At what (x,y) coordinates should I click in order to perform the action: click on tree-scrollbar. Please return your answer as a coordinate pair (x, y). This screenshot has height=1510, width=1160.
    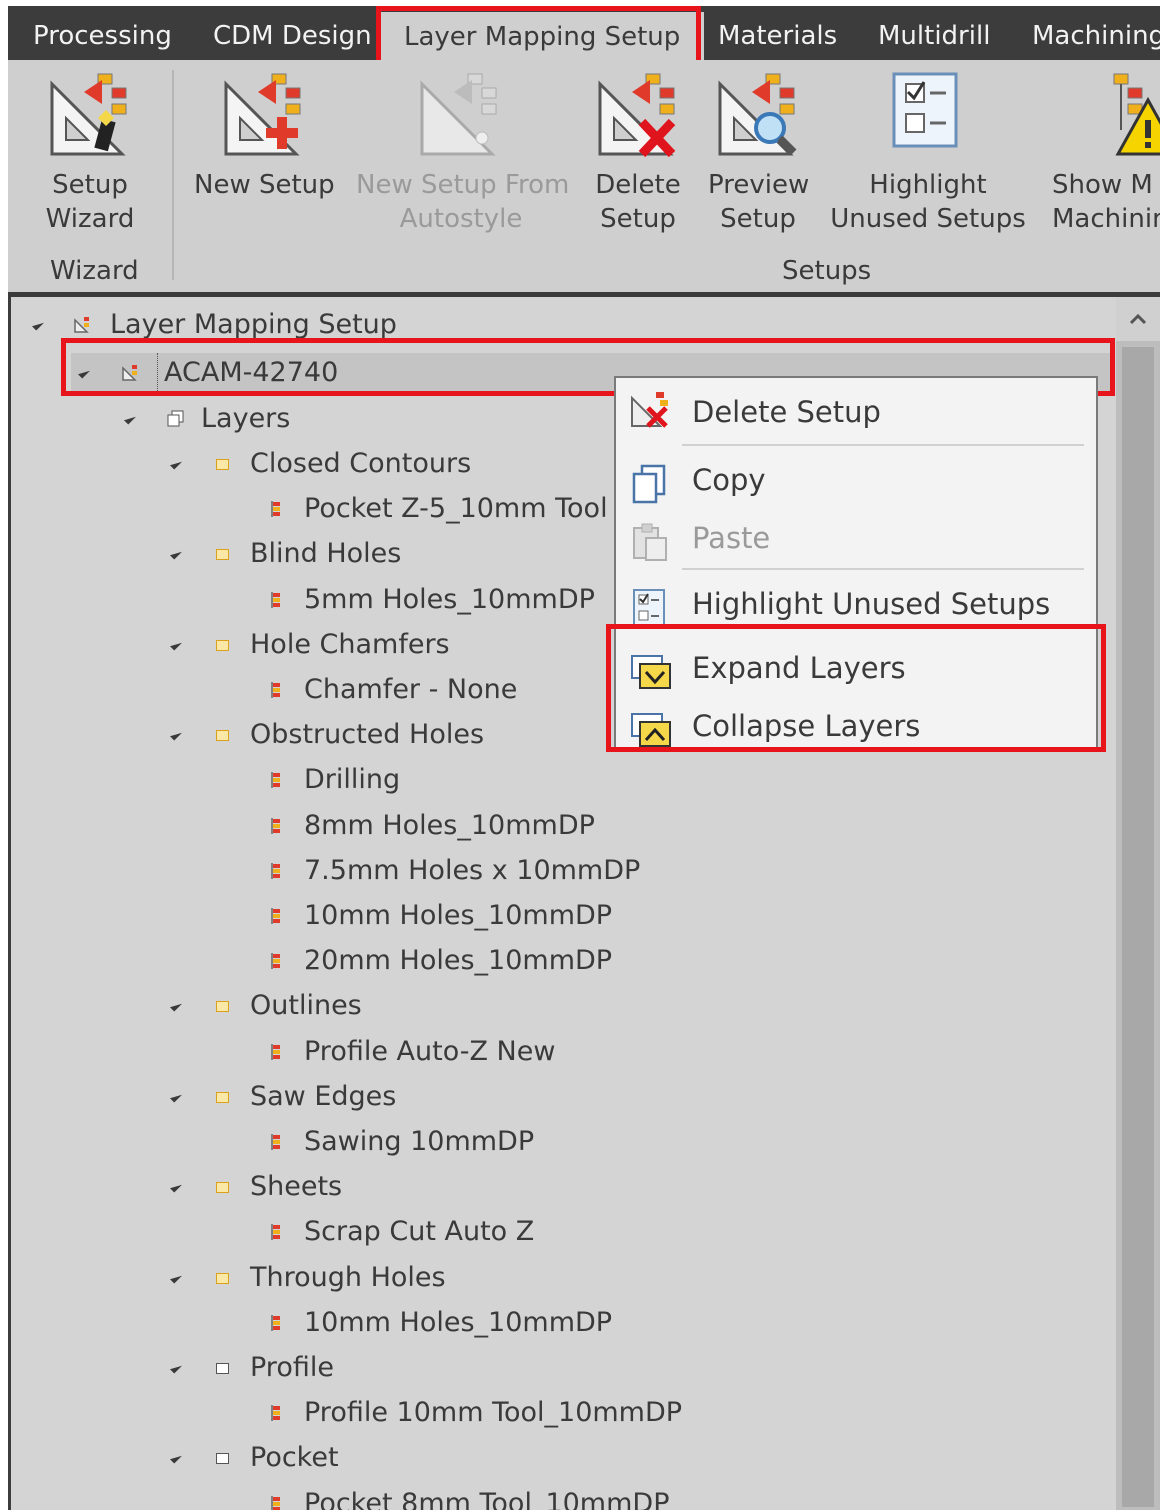
    Looking at the image, I should click on (1138, 903).